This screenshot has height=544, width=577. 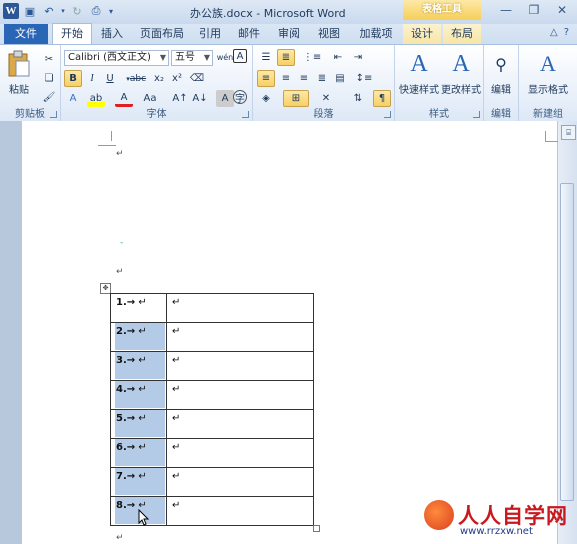 What do you see at coordinates (442, 10) in the screenshot?
I see `table-tools-context-label: 表格工具` at bounding box center [442, 10].